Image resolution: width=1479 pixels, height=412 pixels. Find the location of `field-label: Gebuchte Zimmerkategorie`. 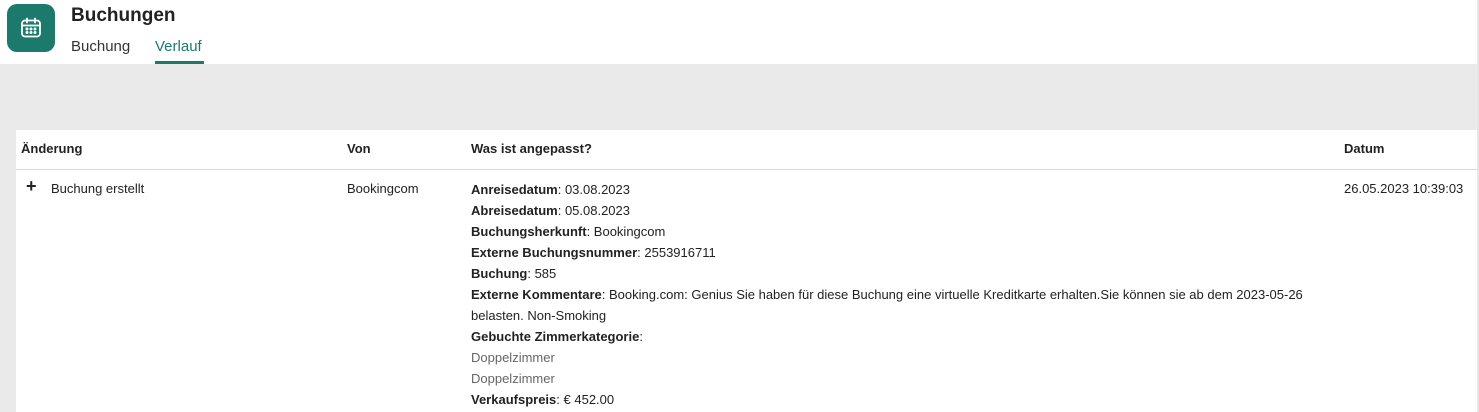

field-label: Gebuchte Zimmerkategorie is located at coordinates (555, 336).